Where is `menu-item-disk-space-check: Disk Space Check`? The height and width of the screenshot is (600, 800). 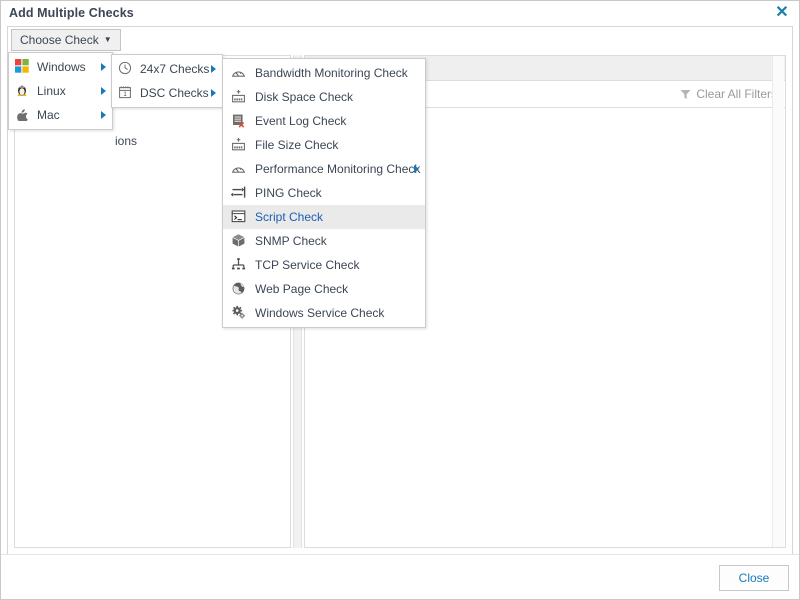
menu-item-disk-space-check: Disk Space Check is located at coordinates (324, 97).